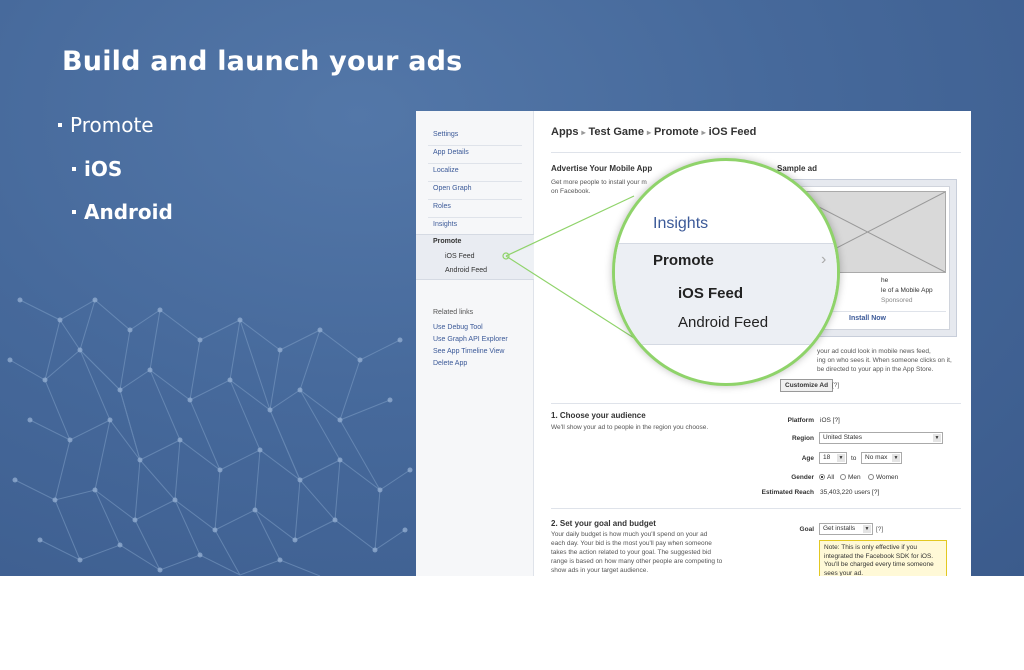  I want to click on radio-selected-icon, so click(822, 477).